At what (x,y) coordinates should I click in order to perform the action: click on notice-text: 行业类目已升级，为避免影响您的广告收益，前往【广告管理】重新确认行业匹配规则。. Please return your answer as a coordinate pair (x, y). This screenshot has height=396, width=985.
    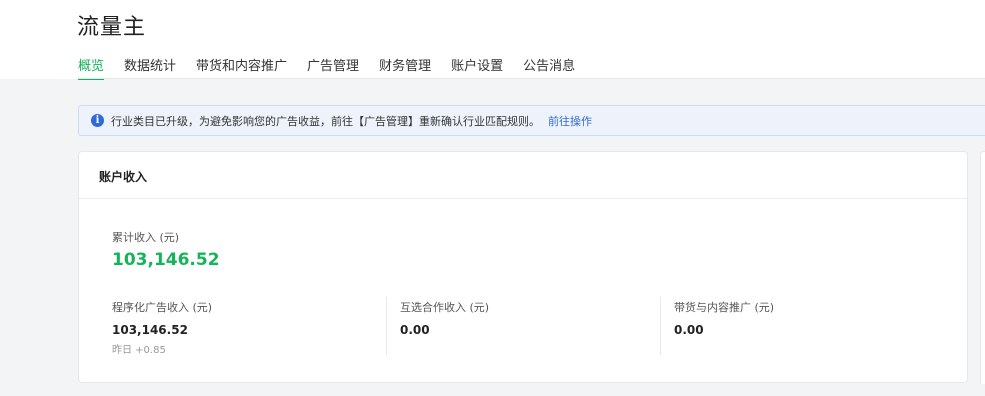
    Looking at the image, I should click on (325, 121).